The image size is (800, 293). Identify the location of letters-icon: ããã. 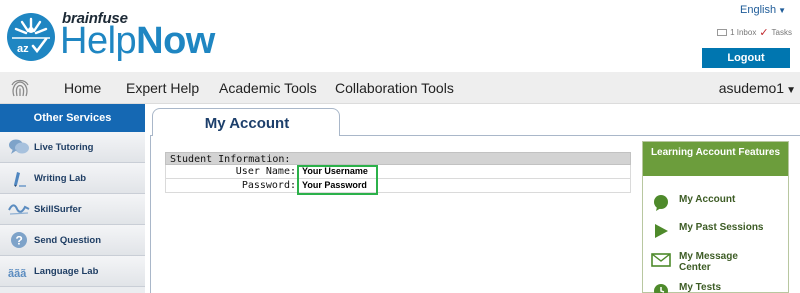
(19, 271).